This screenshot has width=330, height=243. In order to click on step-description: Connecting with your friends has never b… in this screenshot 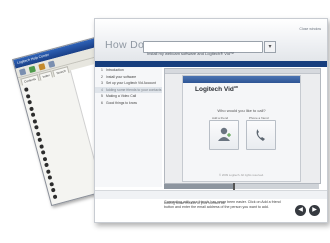, I will do `click(222, 204)`.